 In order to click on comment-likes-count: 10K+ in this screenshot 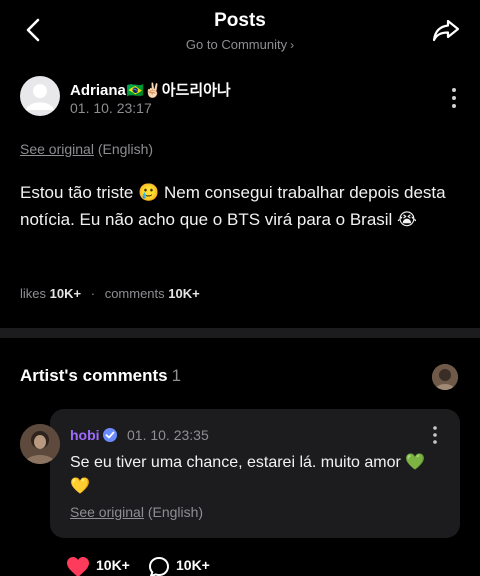, I will do `click(113, 565)`.